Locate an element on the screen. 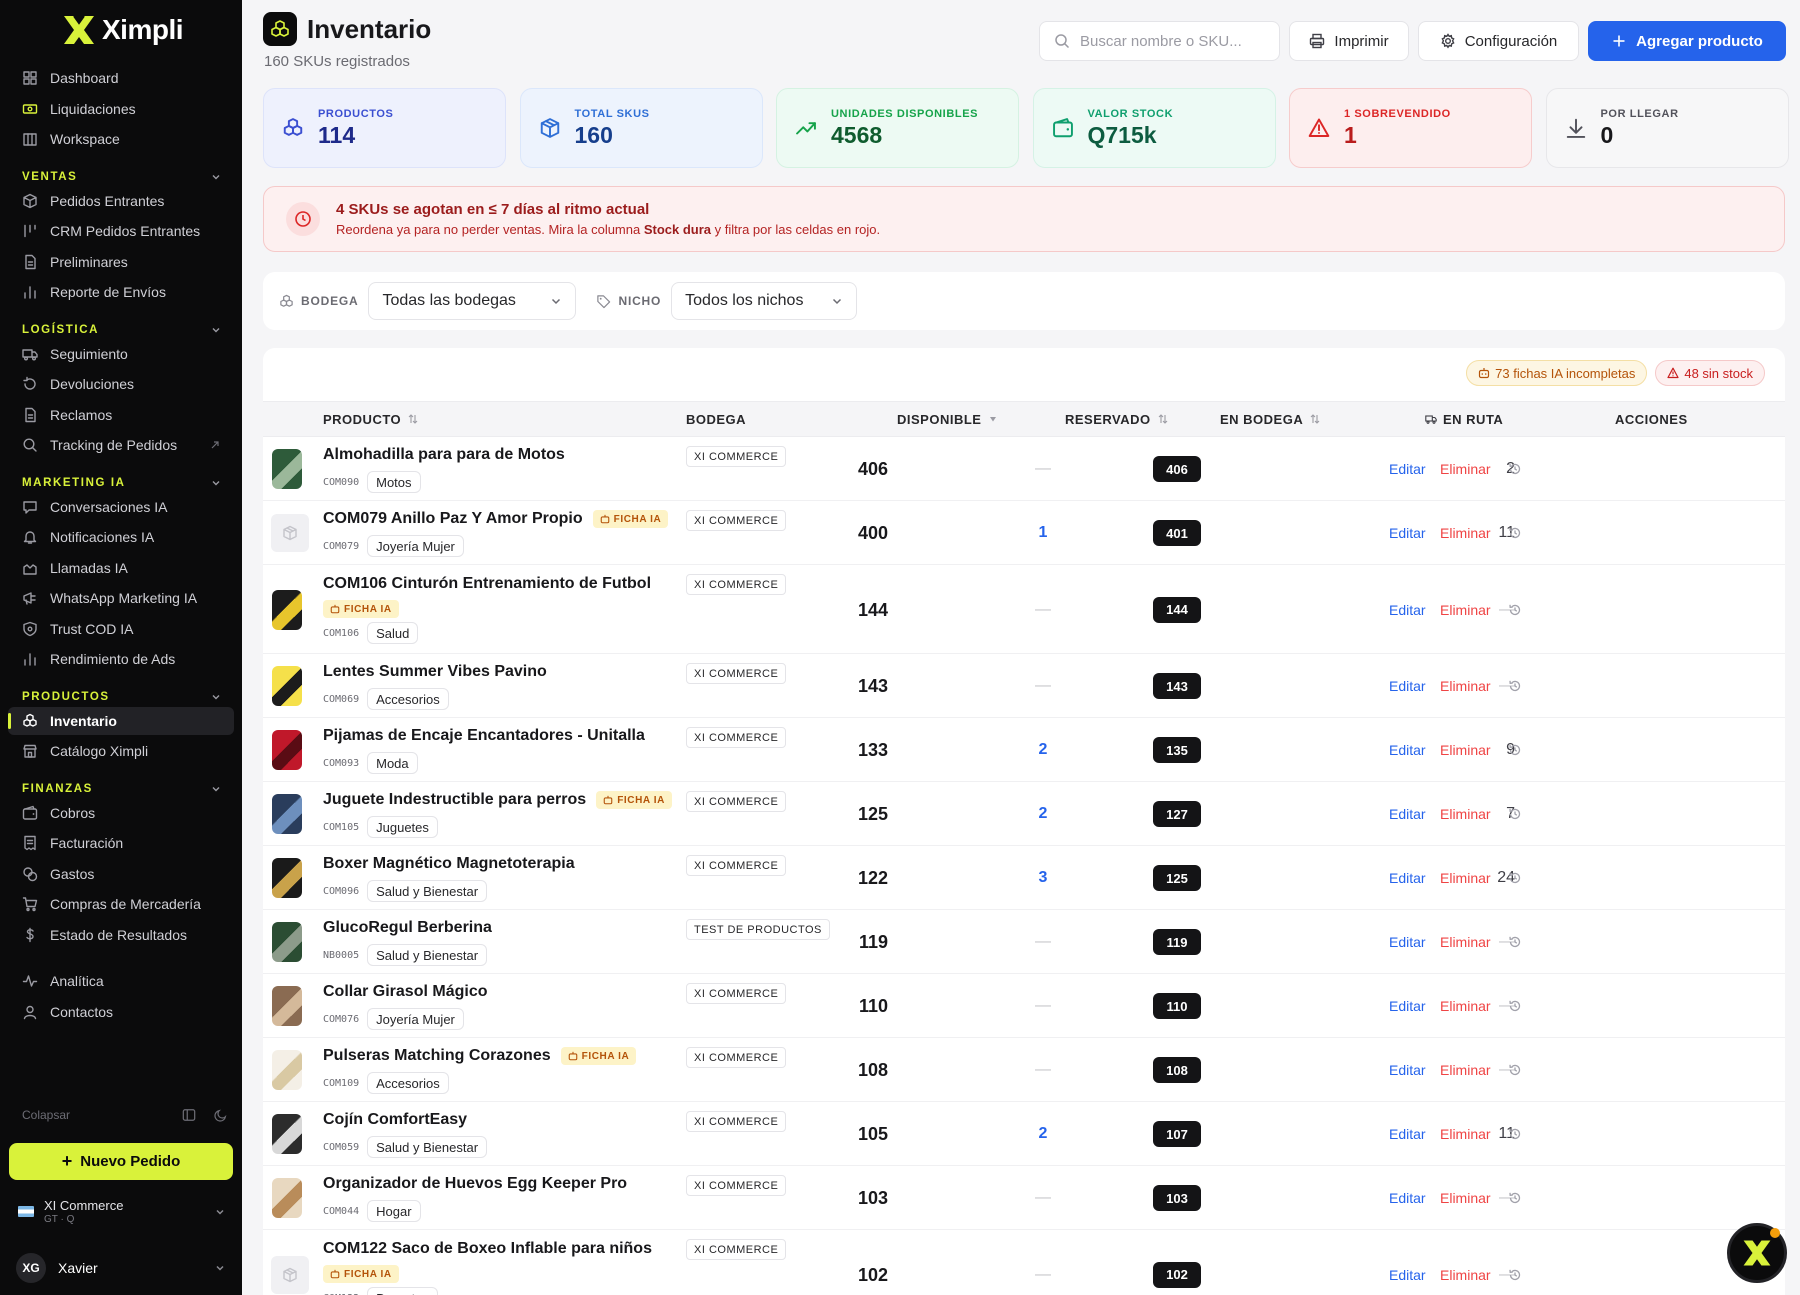  col-reservado: RESERVADO is located at coordinates (1117, 419).